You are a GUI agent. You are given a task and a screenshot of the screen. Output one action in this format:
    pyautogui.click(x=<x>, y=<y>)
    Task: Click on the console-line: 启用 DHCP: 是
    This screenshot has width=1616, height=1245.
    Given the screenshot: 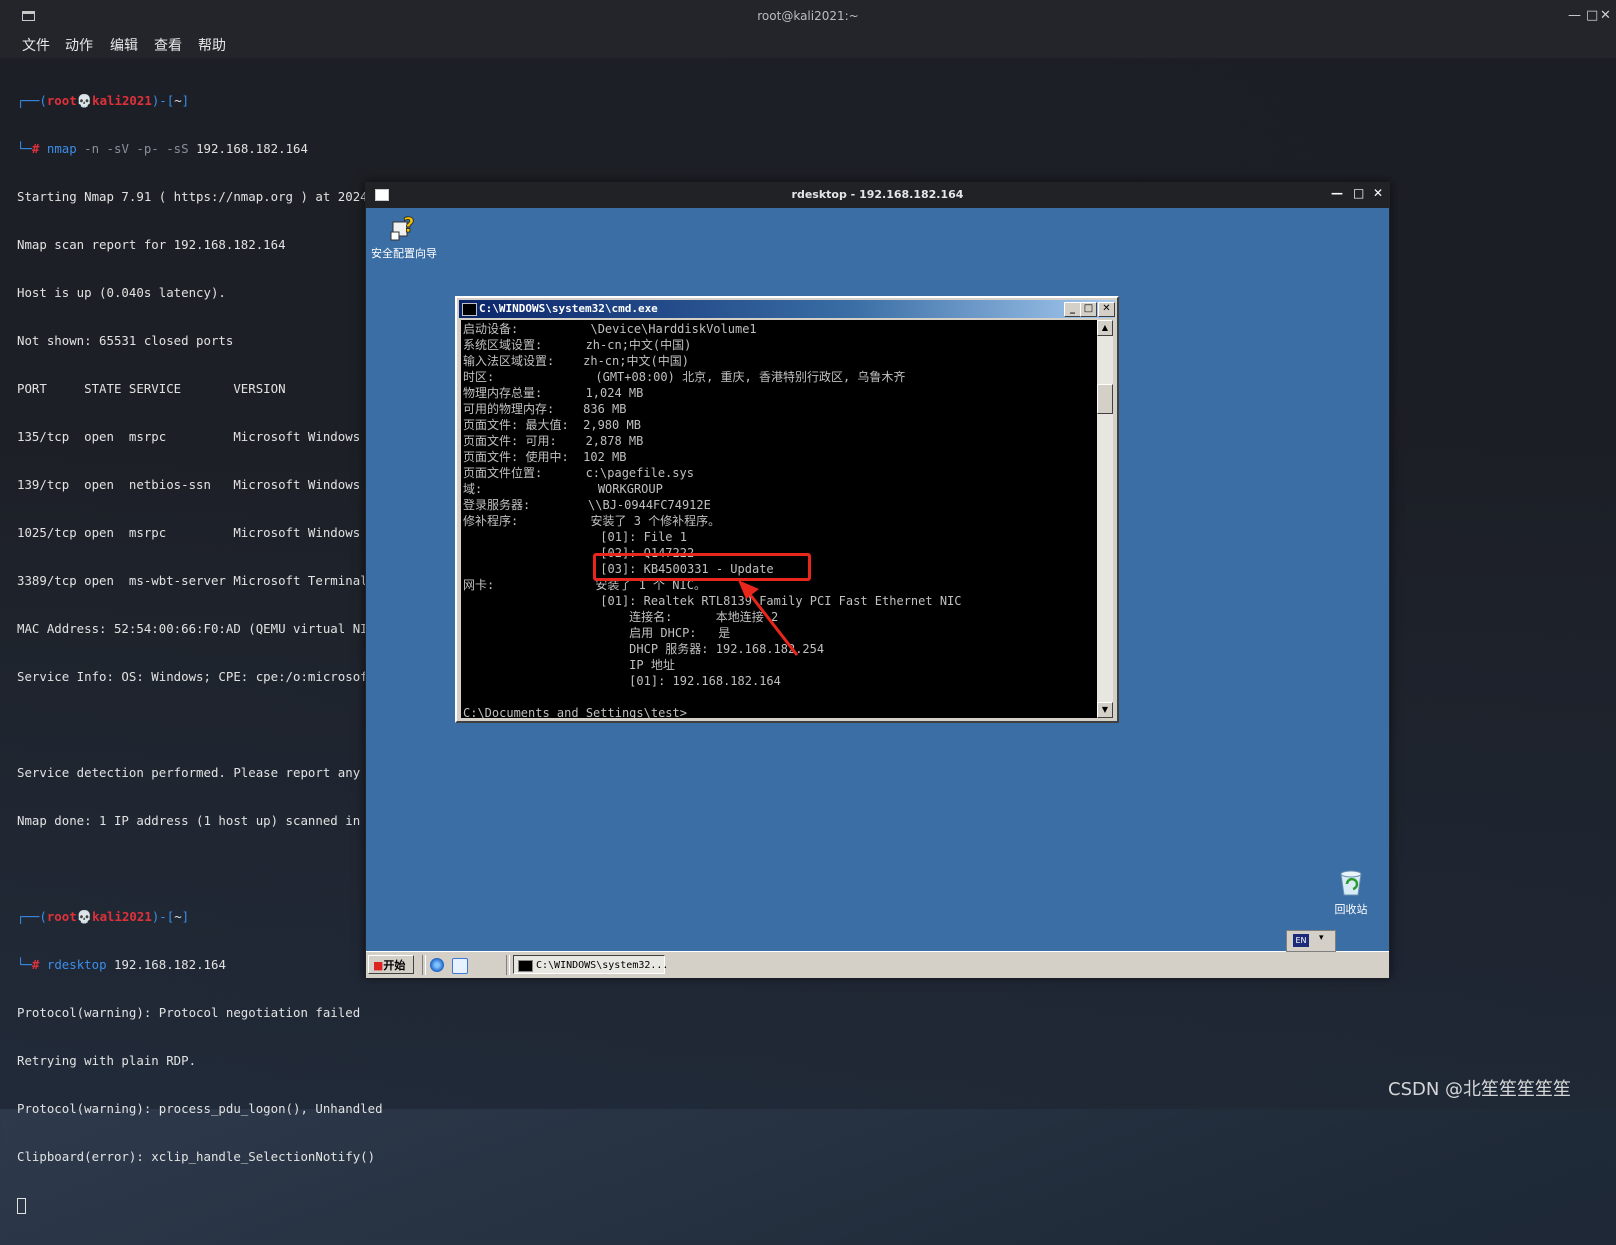 What is the action you would take?
    pyautogui.click(x=597, y=633)
    